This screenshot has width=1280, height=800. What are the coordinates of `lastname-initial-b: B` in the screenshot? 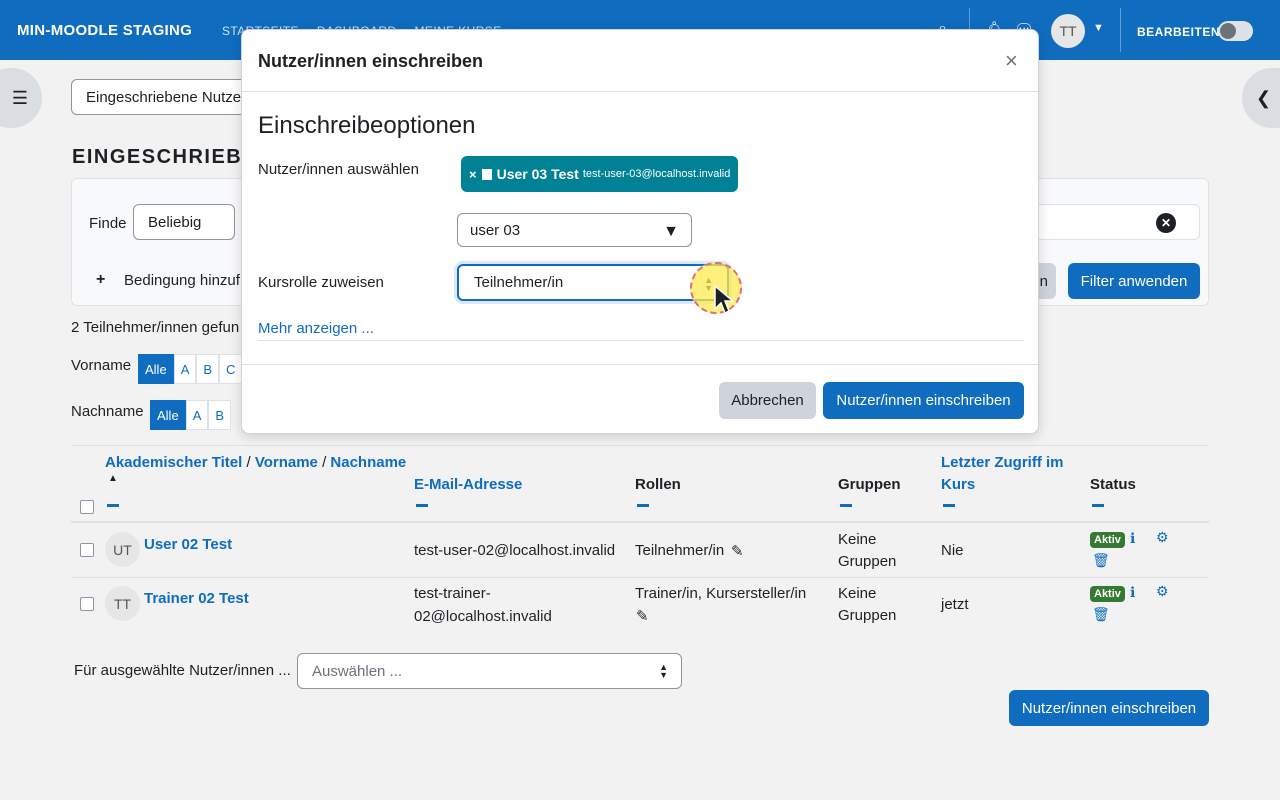 It's located at (220, 415).